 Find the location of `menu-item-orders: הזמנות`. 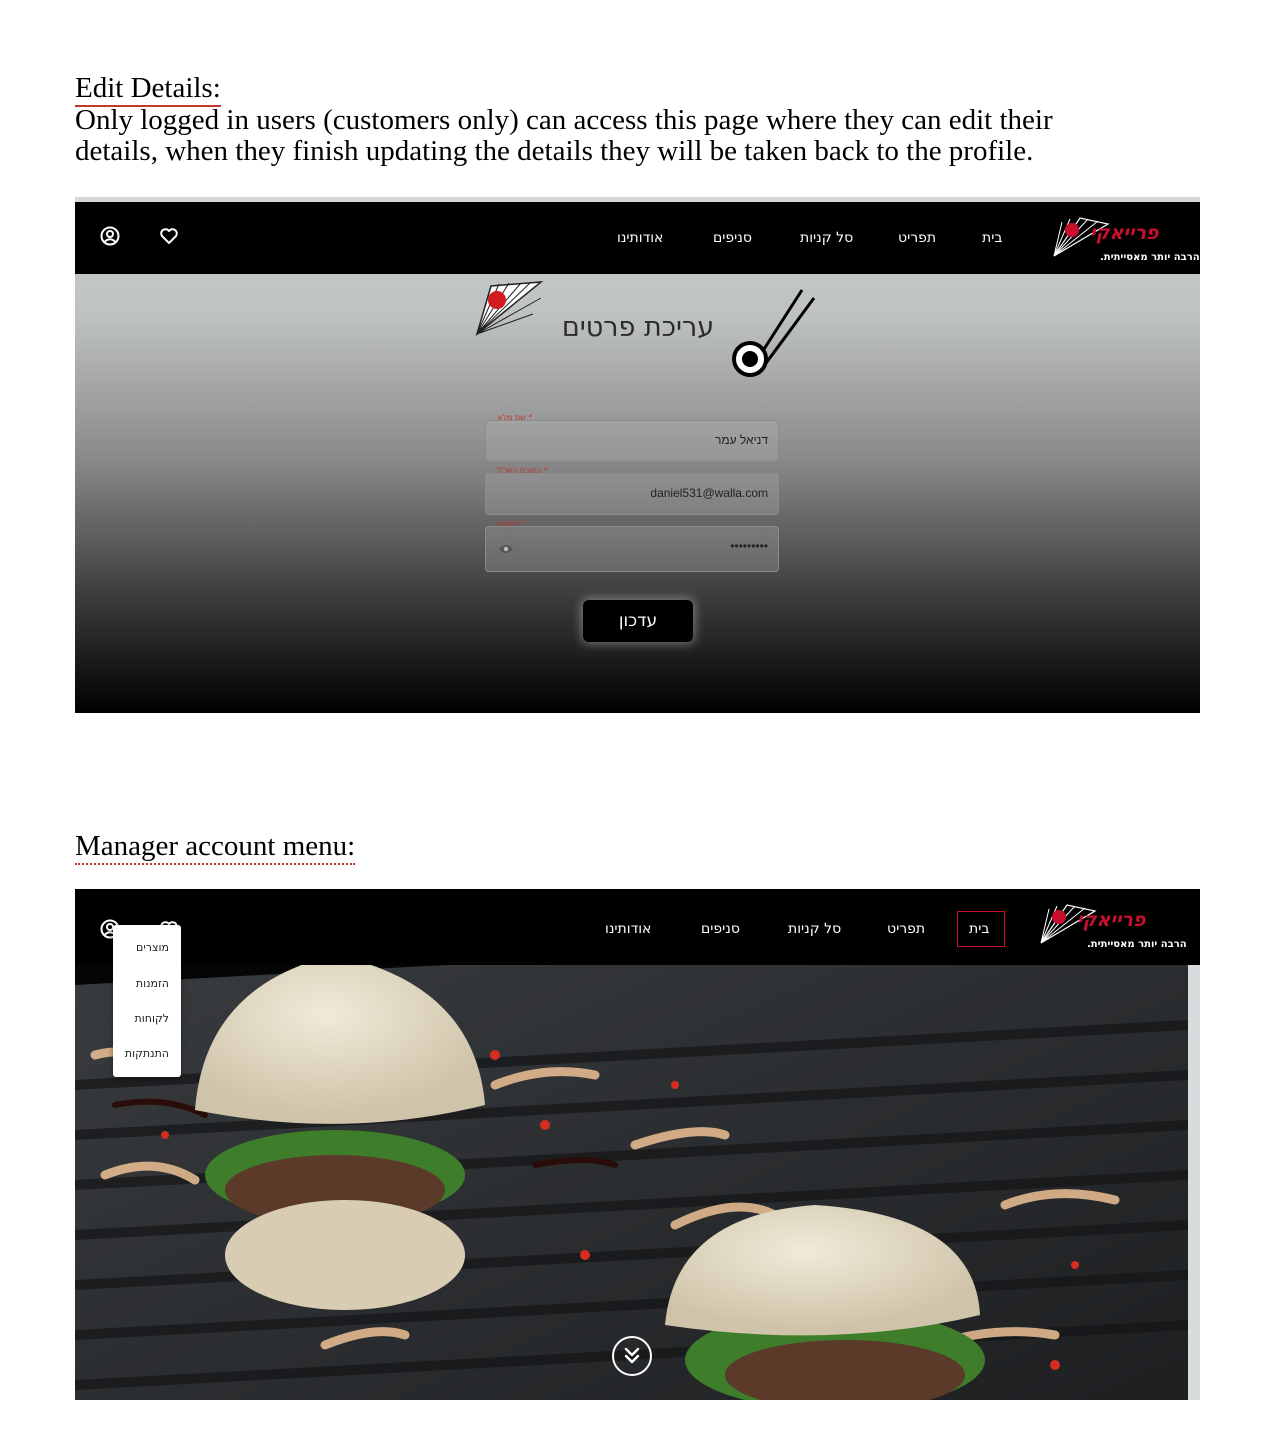

menu-item-orders: הזמנות is located at coordinates (152, 983).